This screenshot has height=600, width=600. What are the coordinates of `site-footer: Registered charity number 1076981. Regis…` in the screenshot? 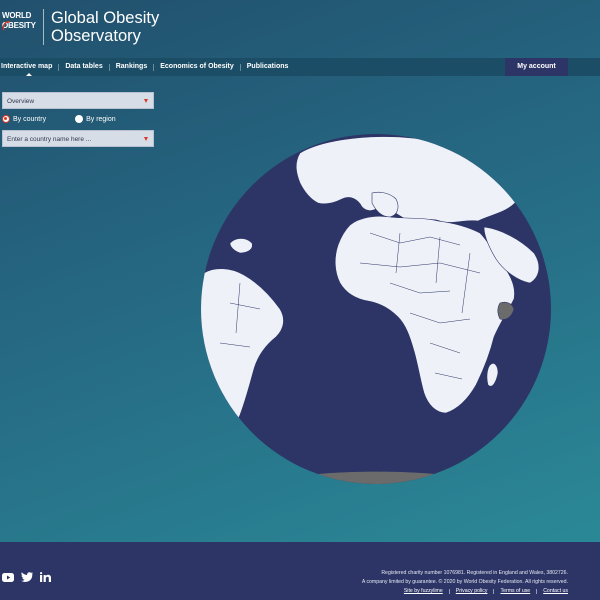 It's located at (300, 571).